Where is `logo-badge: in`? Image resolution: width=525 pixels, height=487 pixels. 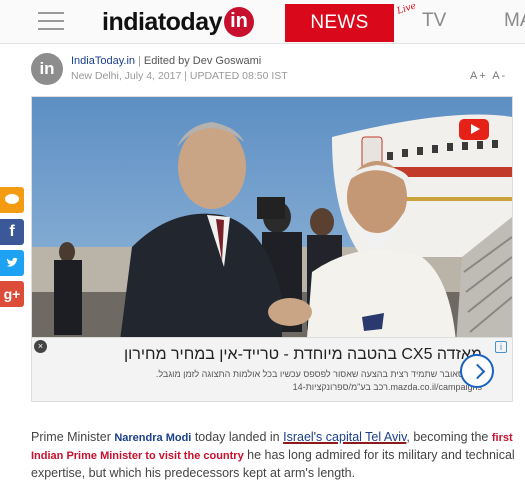 logo-badge: in is located at coordinates (239, 22).